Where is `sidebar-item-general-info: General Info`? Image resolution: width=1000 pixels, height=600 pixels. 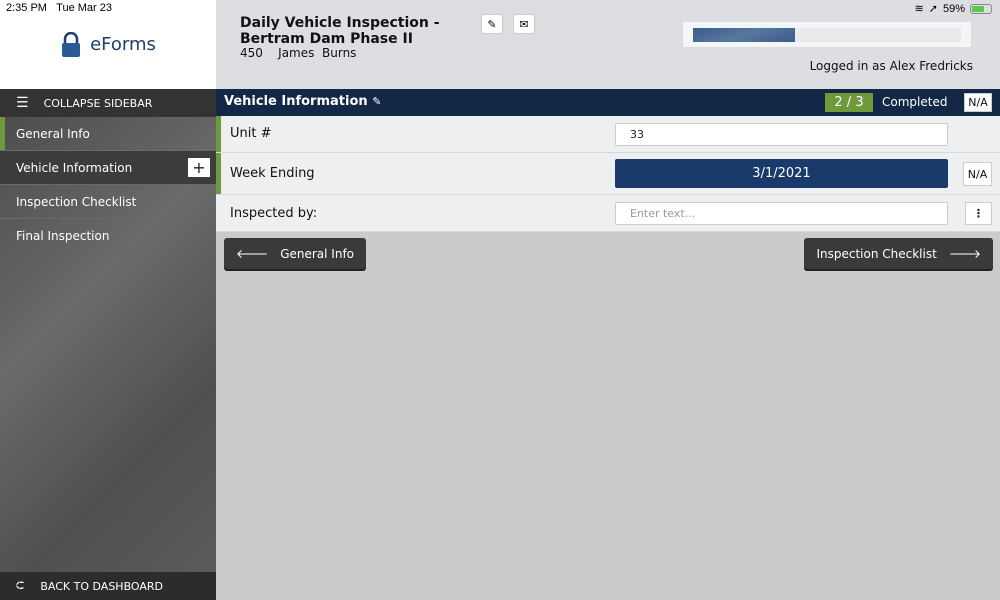
sidebar-item-general-info: General Info is located at coordinates (108, 134).